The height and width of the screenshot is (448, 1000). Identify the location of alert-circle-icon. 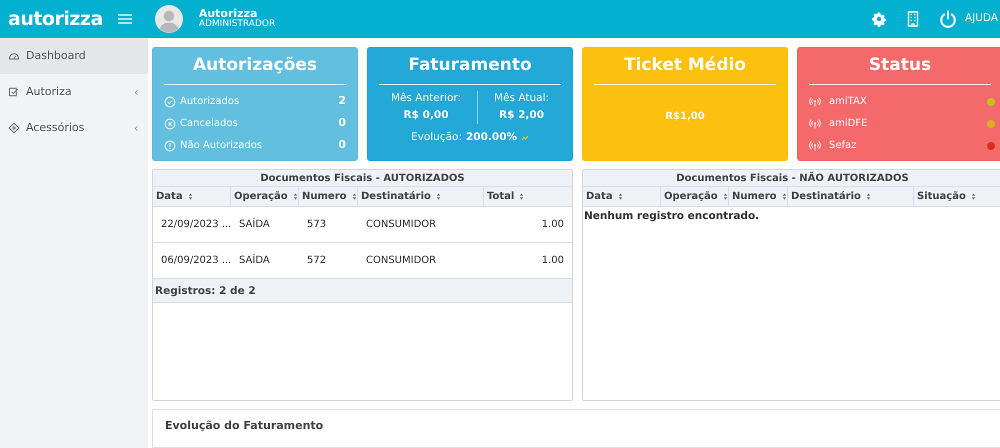
(170, 146).